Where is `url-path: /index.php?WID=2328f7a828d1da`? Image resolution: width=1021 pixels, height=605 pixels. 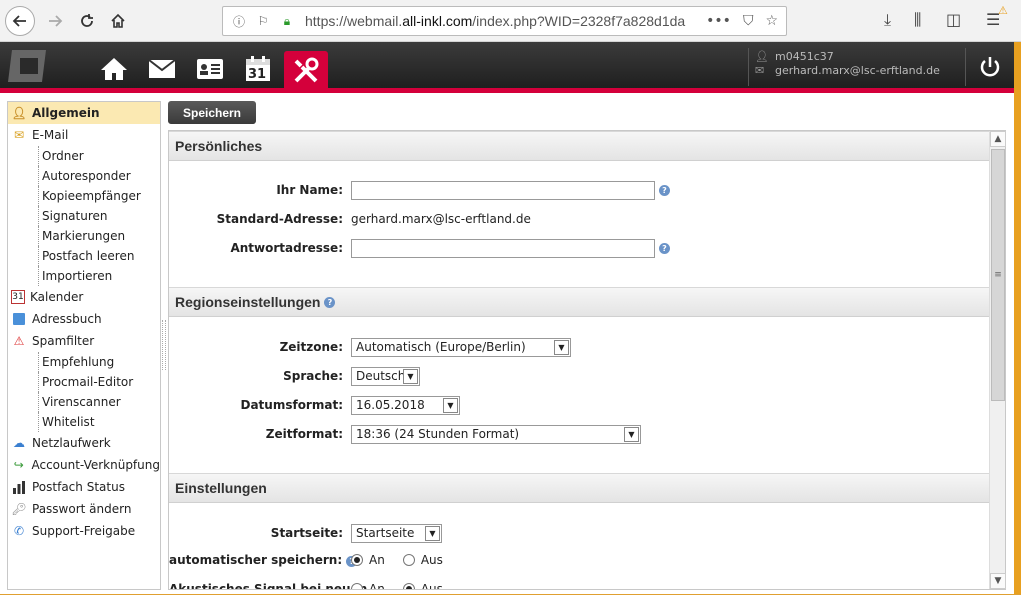 url-path: /index.php?WID=2328f7a828d1da is located at coordinates (579, 21).